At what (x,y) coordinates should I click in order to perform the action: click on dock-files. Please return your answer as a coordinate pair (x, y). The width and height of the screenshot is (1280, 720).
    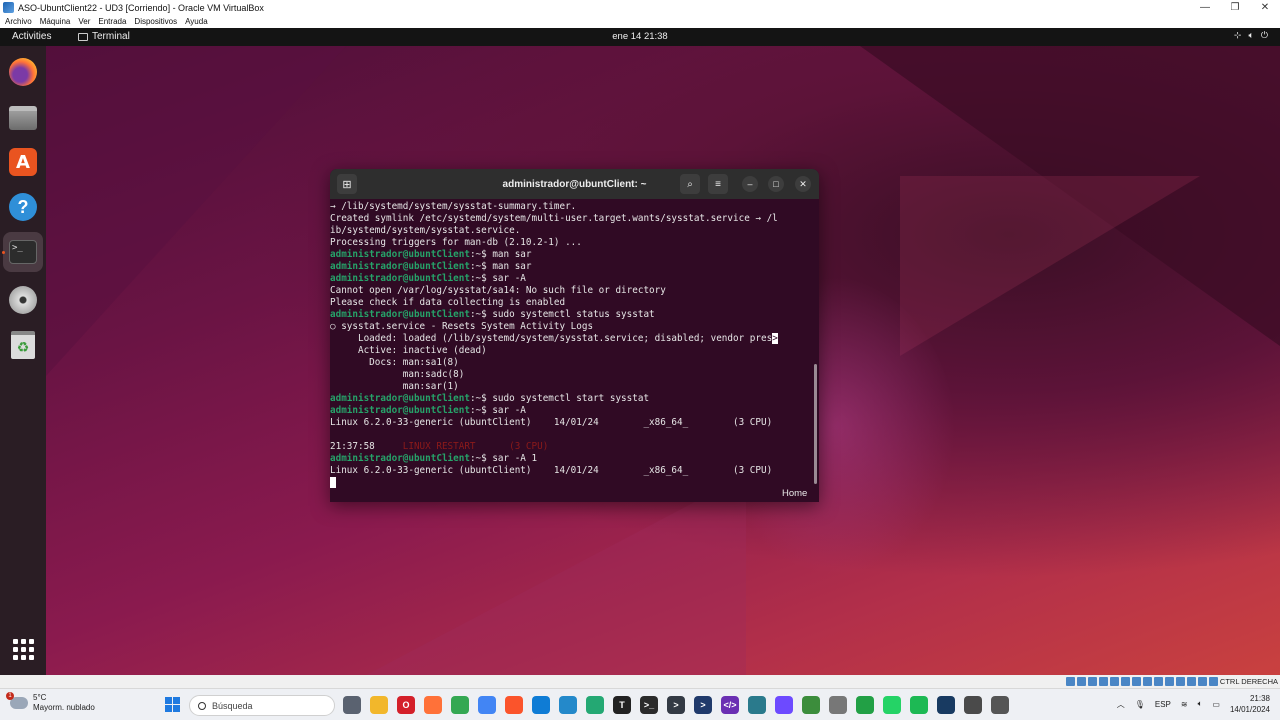
    Looking at the image, I should click on (23, 118).